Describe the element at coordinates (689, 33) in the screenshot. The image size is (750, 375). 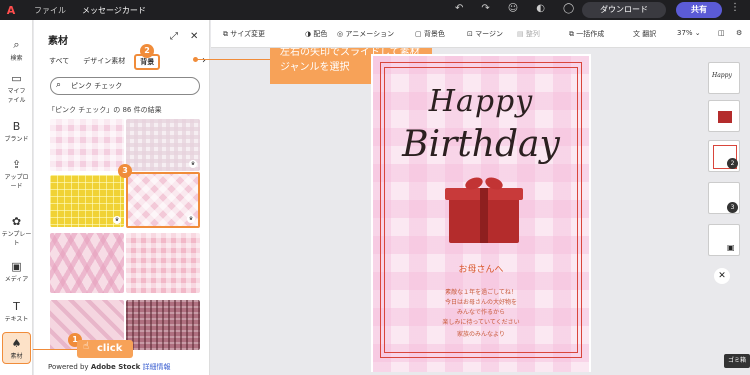
I see `zoom-select: 37% ⌄` at that location.